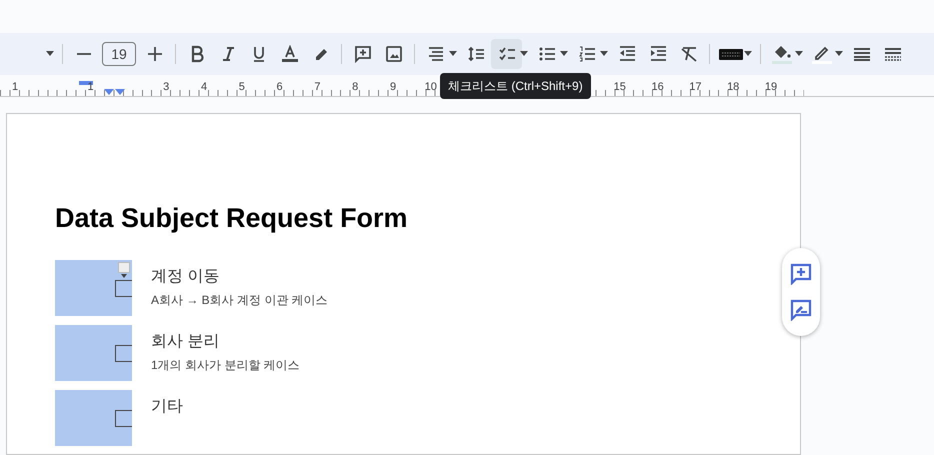 Image resolution: width=934 pixels, height=455 pixels. I want to click on tooltip: 체크리스트 (Ctrl+Shift+9), so click(515, 86).